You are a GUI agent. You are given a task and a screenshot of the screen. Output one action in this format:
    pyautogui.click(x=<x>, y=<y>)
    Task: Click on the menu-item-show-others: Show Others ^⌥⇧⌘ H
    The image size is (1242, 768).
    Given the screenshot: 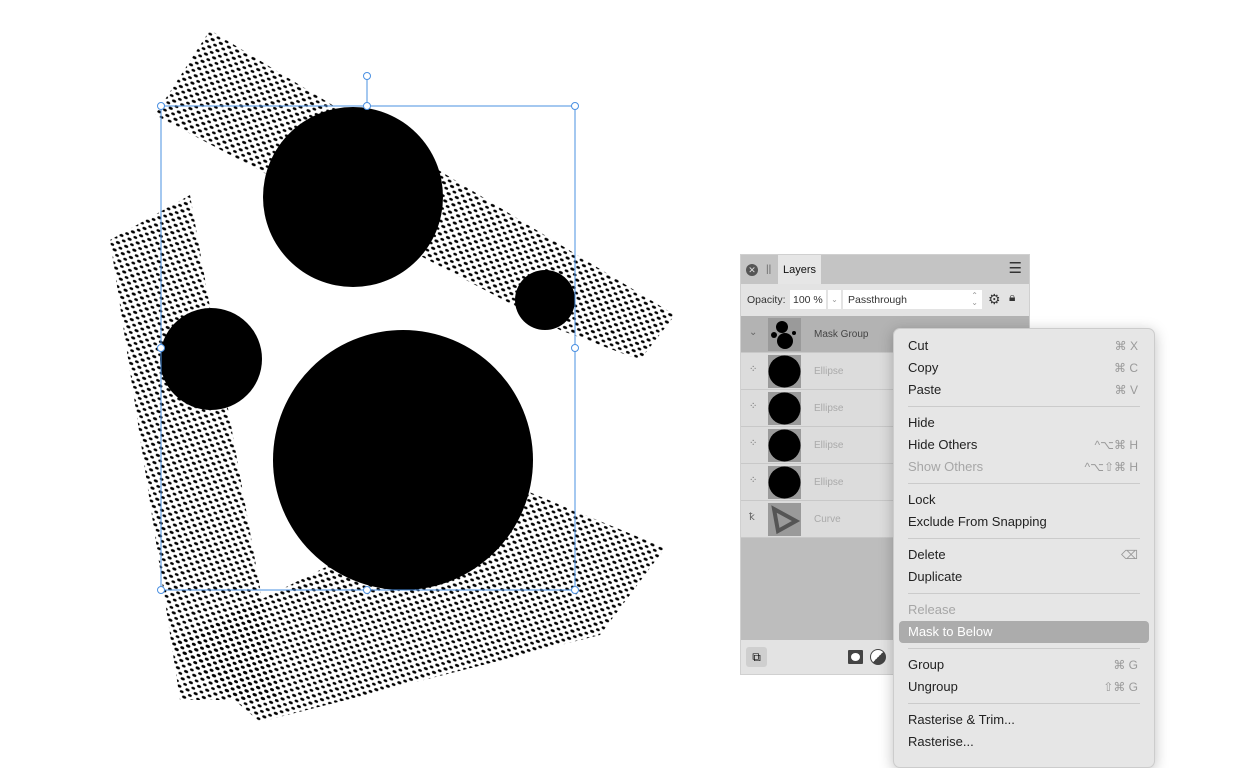 What is the action you would take?
    pyautogui.click(x=1024, y=467)
    